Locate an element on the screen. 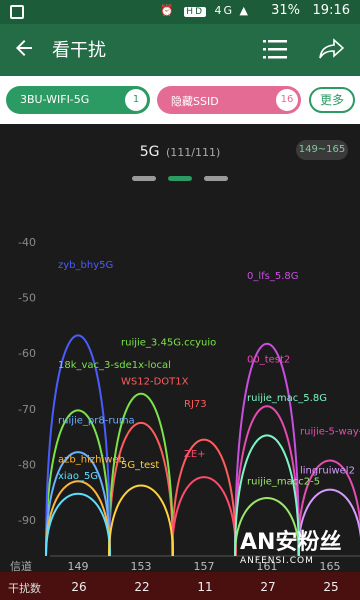 This screenshot has width=360, height=600. network-name-label: ruijie_pr8-ruma is located at coordinates (96, 420).